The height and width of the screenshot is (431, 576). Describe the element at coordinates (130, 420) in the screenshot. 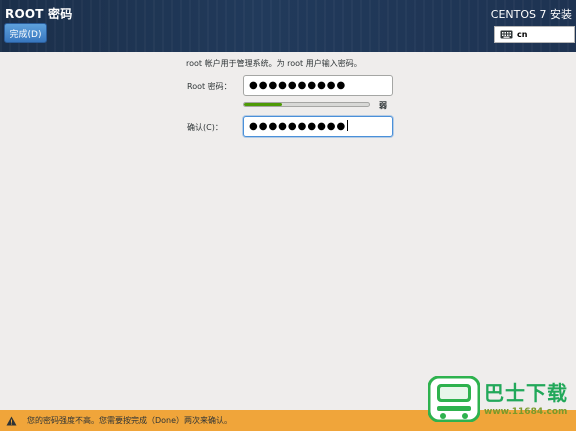

I see `warning-text: 您的密码强度不高。您需要按完成（Done）两次来确认。` at that location.